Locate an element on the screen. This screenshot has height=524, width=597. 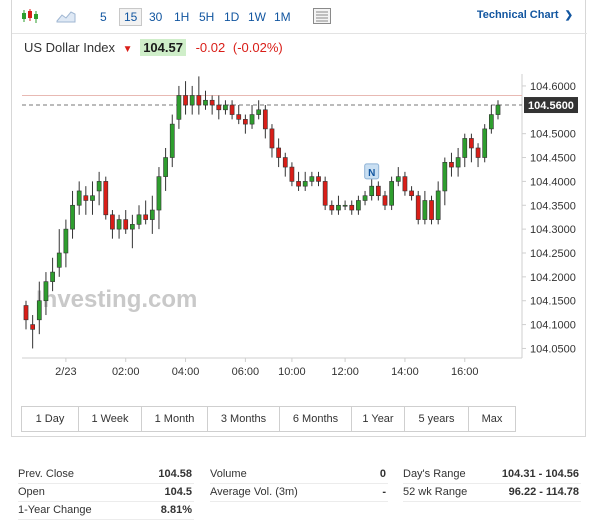
y-tick-label: 104.6000 is located at coordinates (553, 87).